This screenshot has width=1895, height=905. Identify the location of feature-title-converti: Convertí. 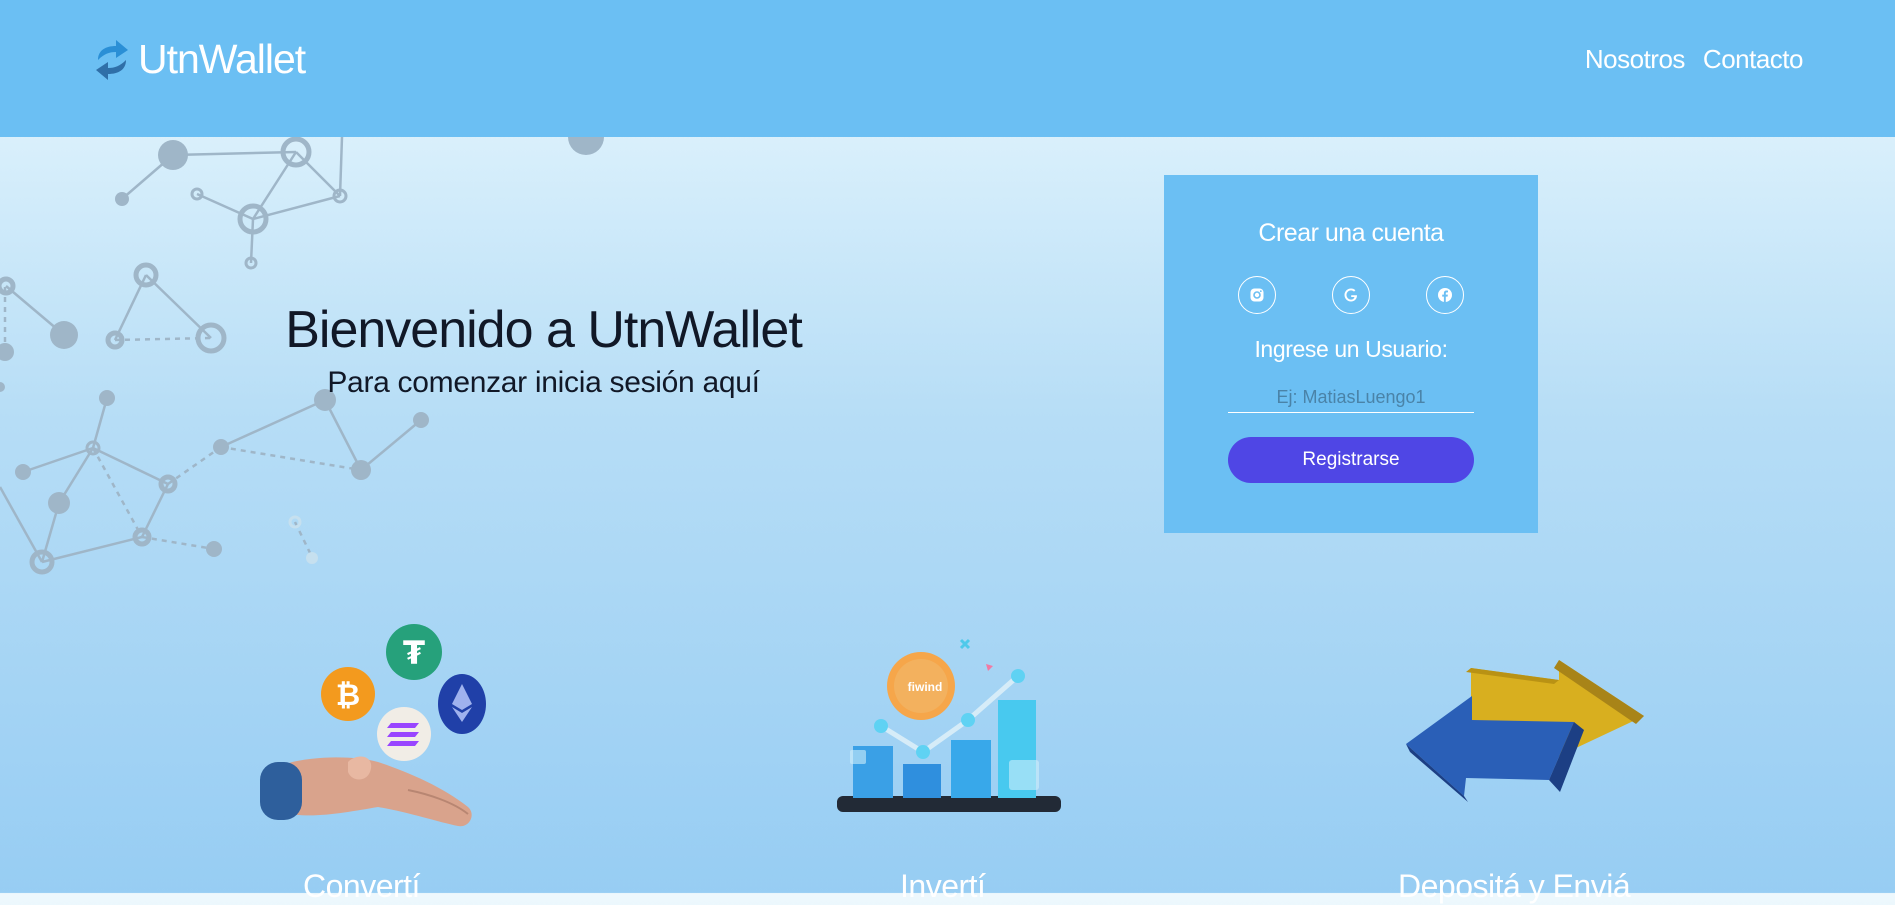
(361, 886).